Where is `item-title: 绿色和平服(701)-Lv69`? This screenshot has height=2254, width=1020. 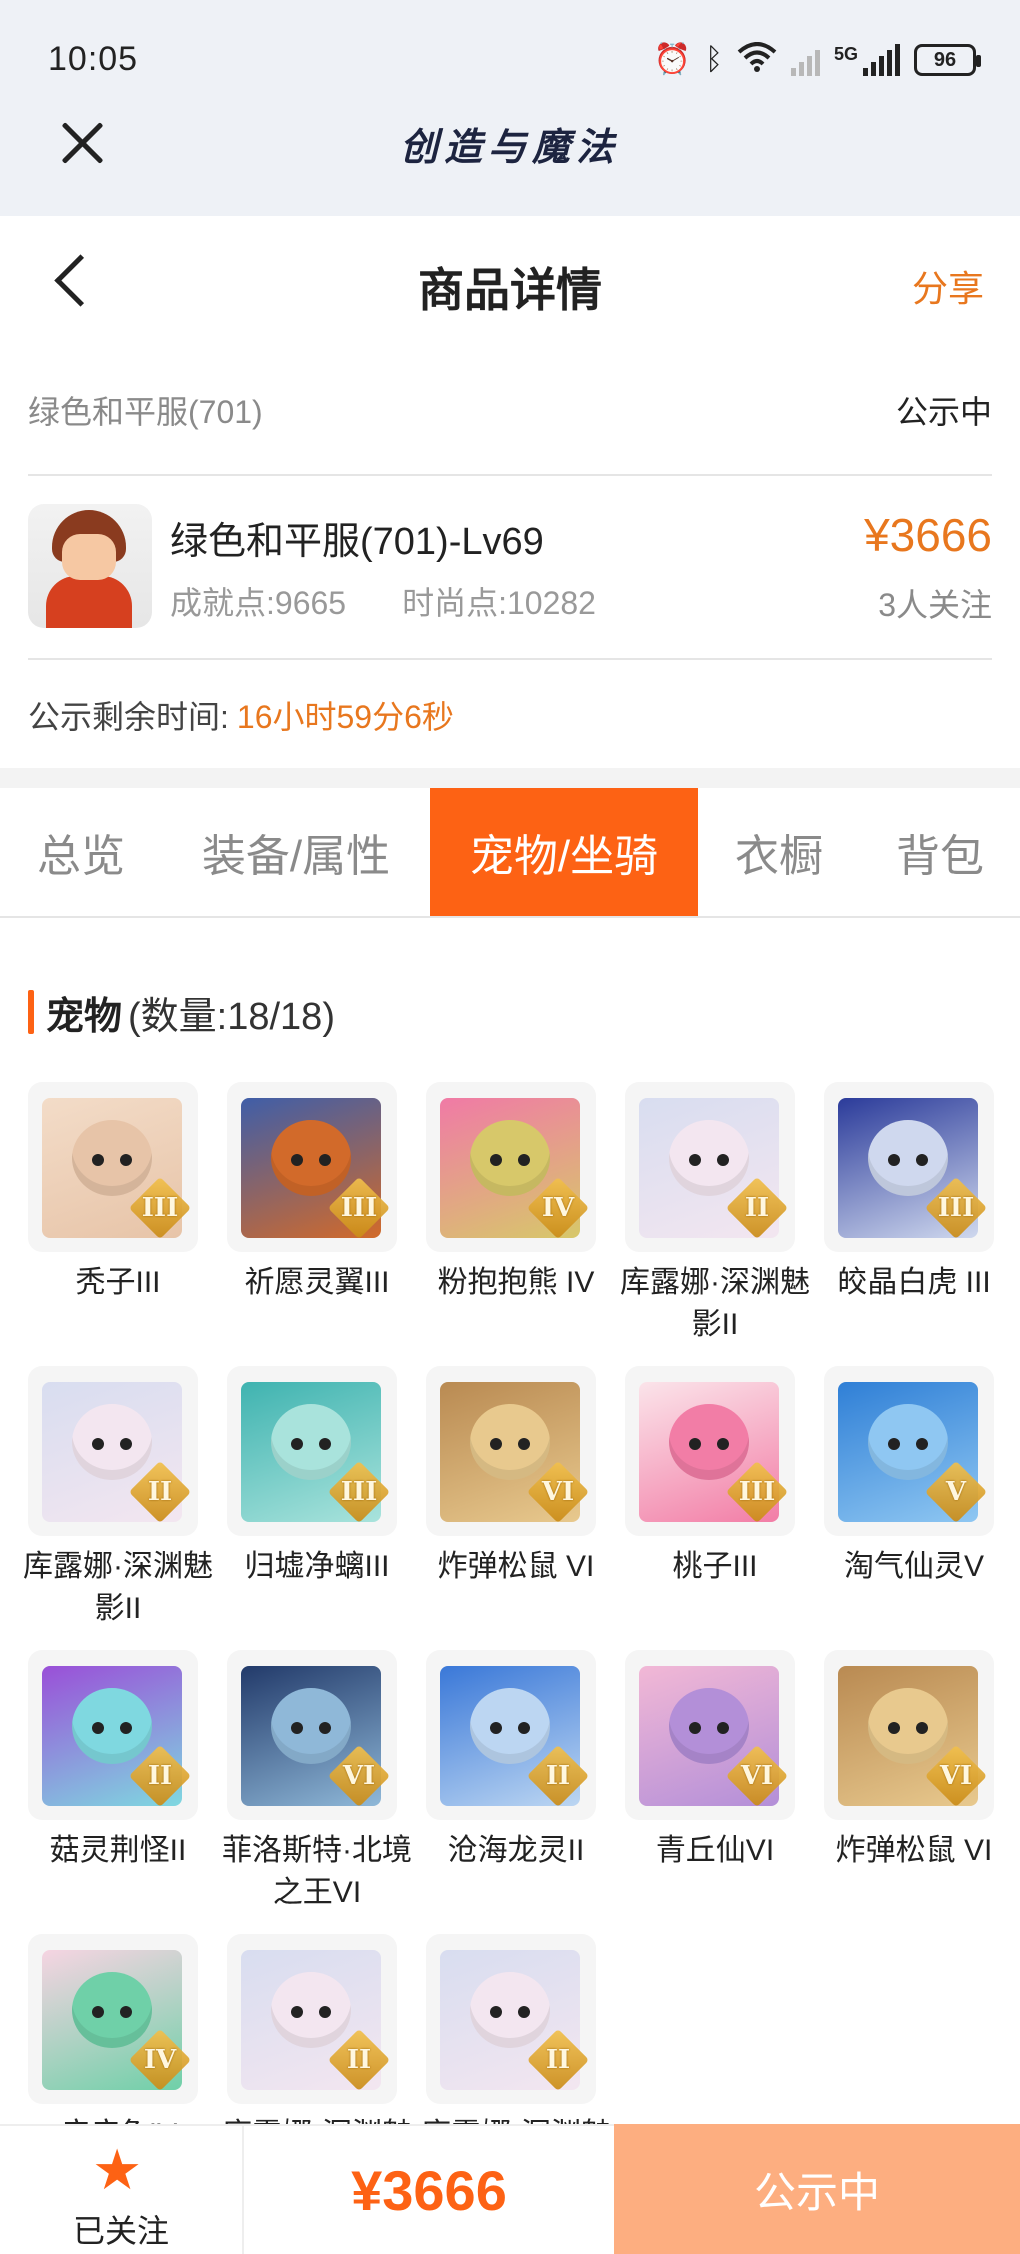
item-title: 绿色和平服(701)-Lv69 is located at coordinates (357, 542).